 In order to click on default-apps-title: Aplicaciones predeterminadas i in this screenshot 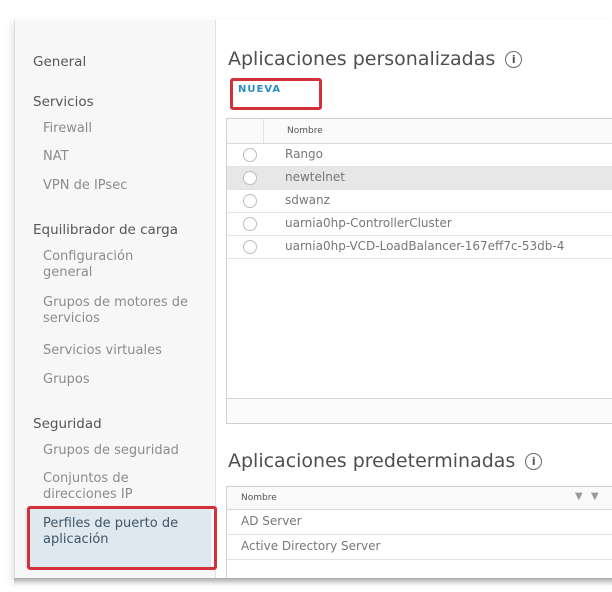, I will do `click(385, 461)`.